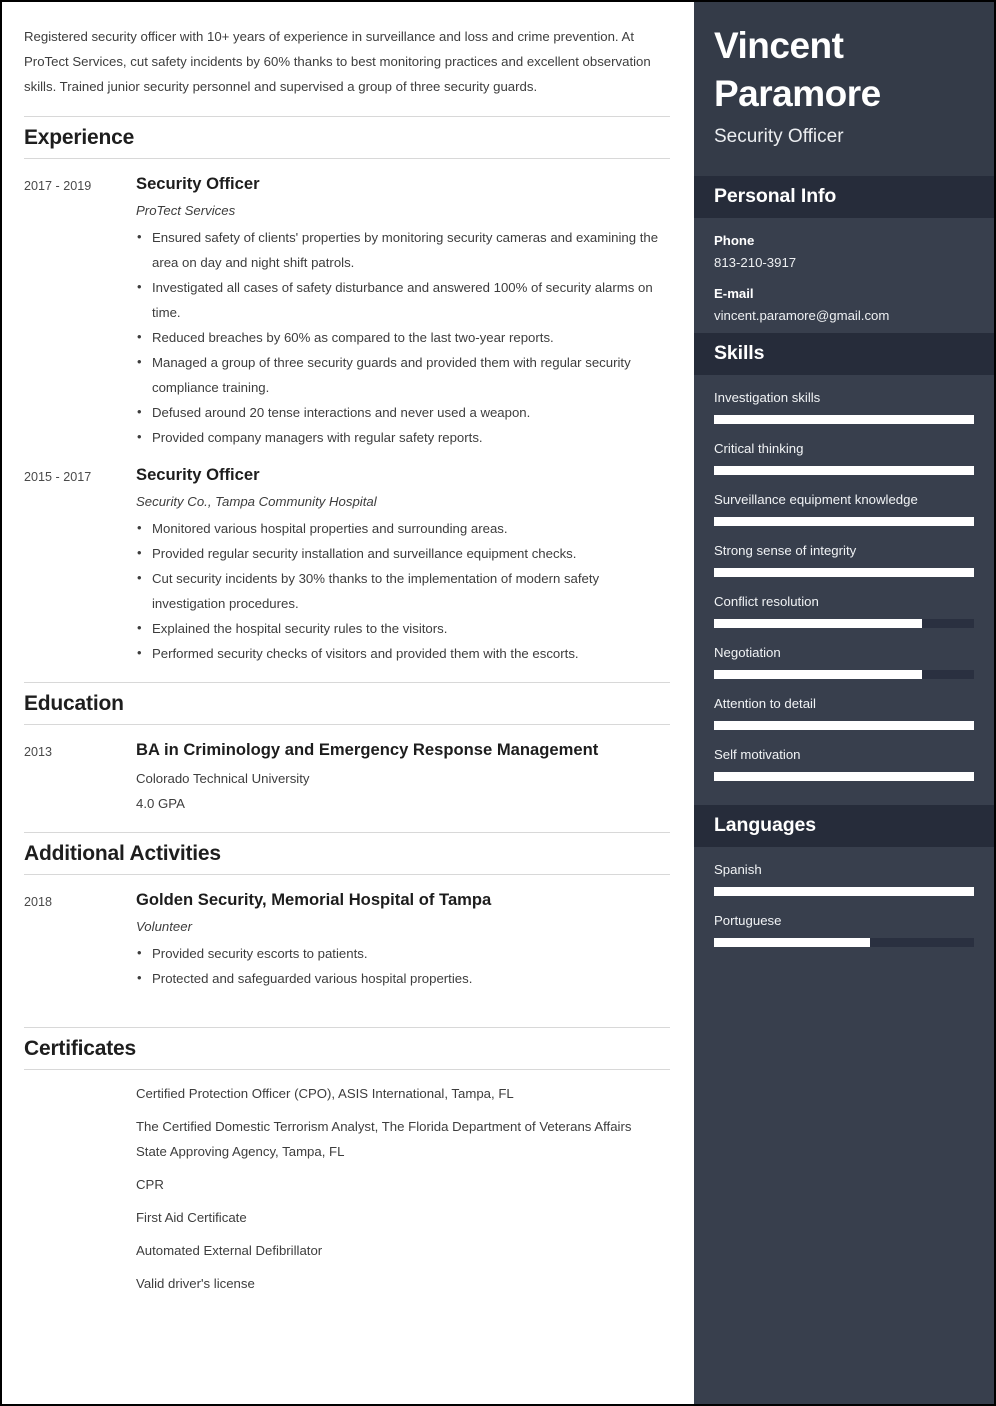 The image size is (996, 1406). I want to click on entry-date: 2013, so click(38, 752).